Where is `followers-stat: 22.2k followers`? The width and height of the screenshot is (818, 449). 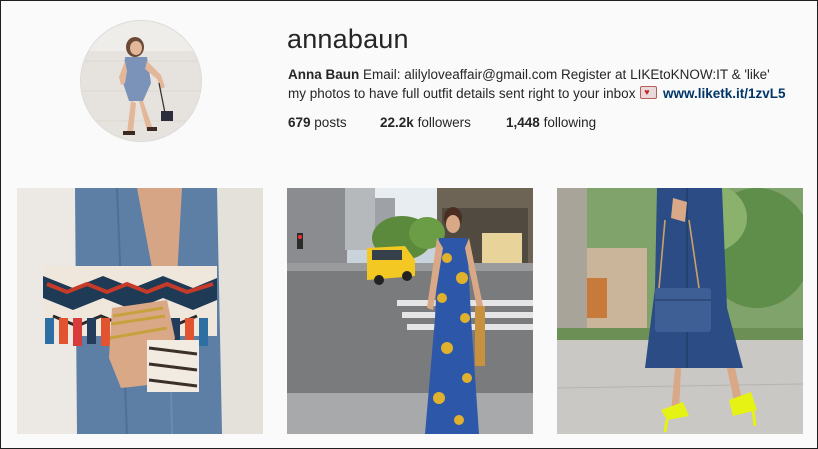
followers-stat: 22.2k followers is located at coordinates (425, 122).